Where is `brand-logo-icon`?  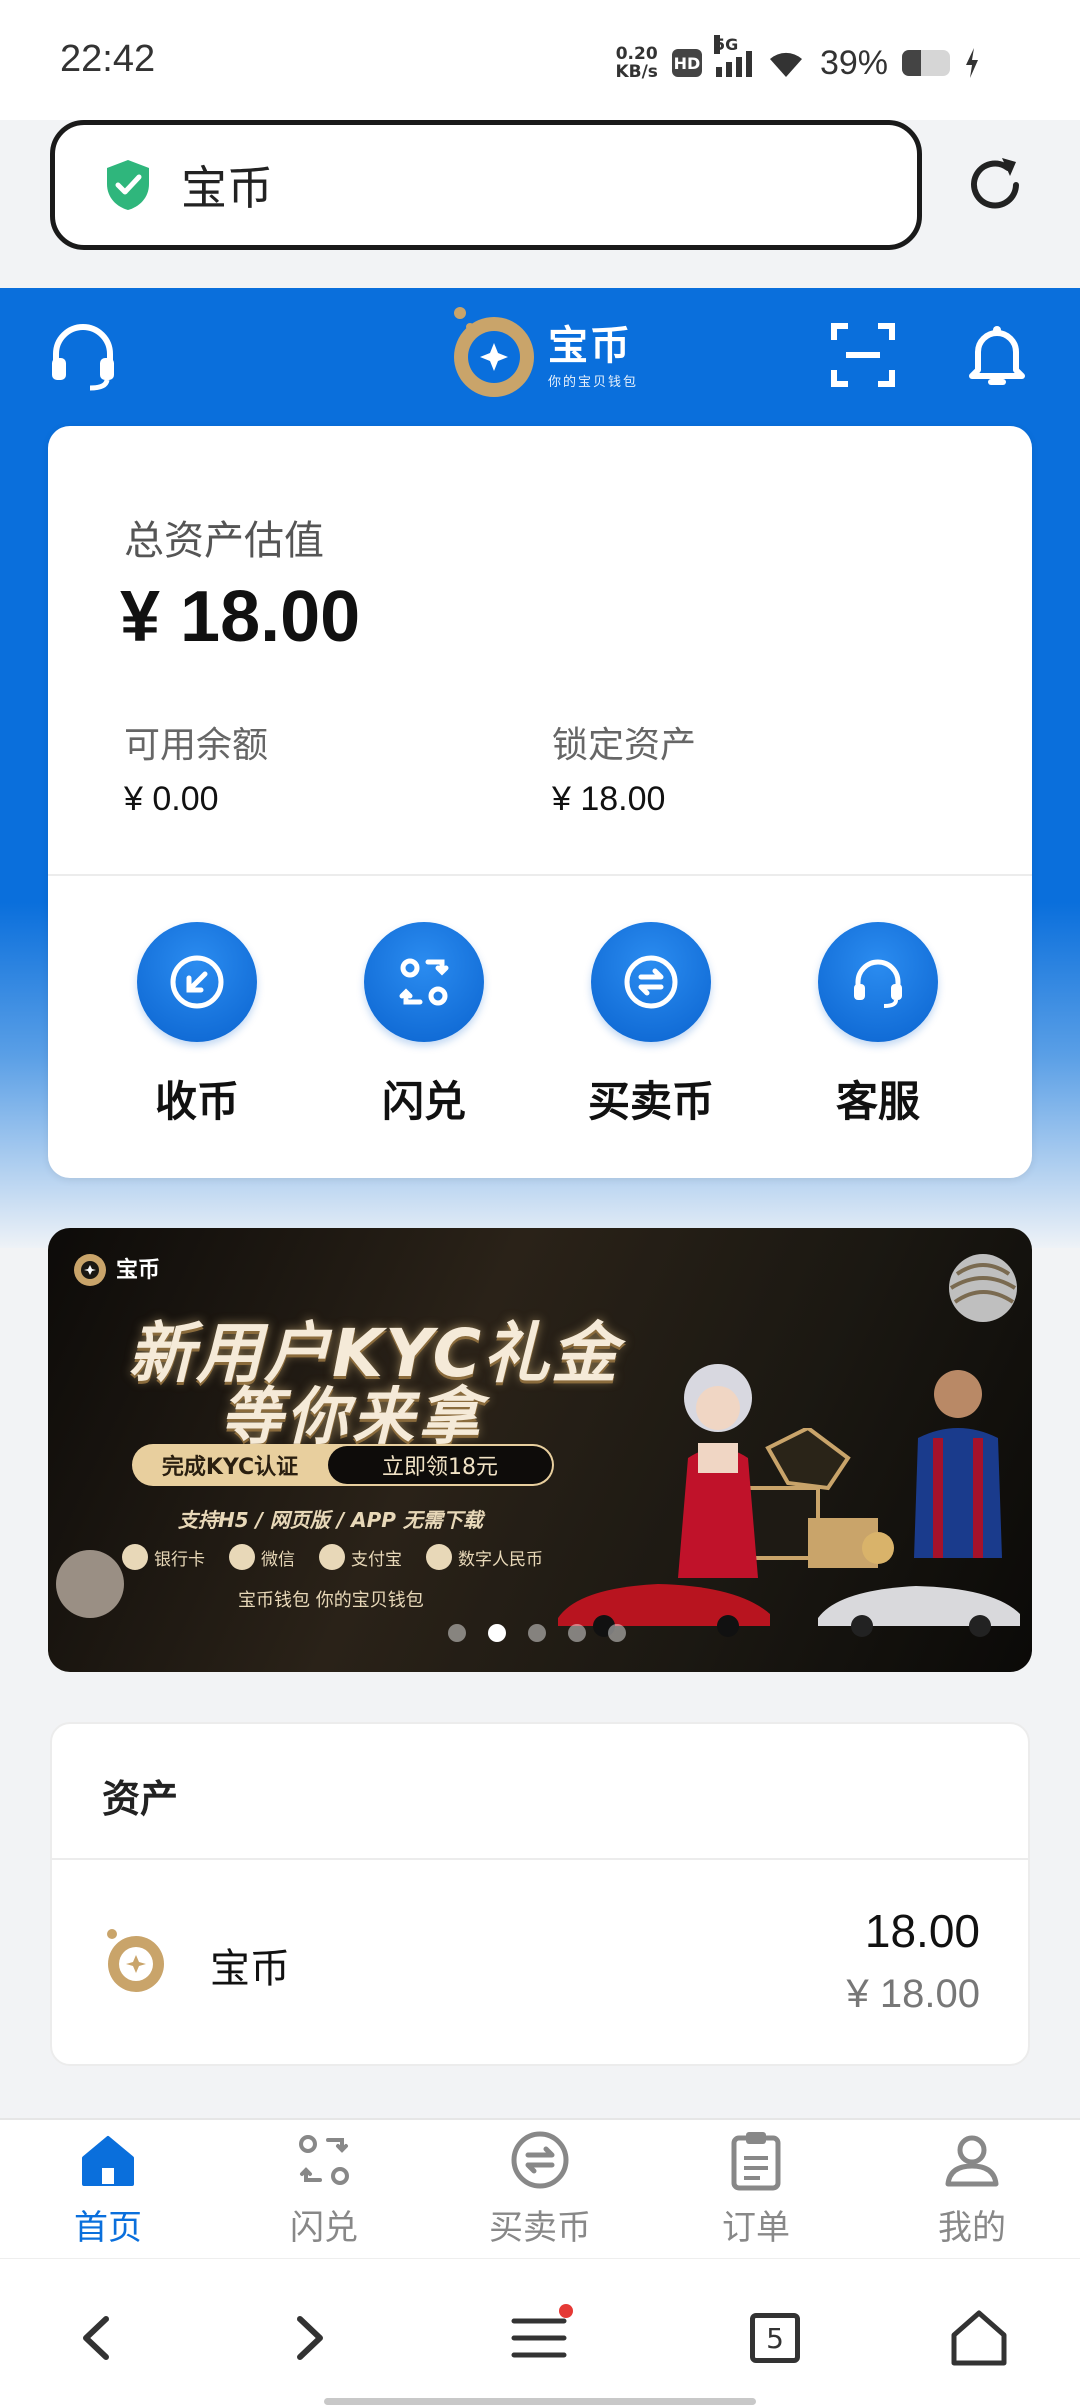
brand-logo-icon is located at coordinates (494, 352).